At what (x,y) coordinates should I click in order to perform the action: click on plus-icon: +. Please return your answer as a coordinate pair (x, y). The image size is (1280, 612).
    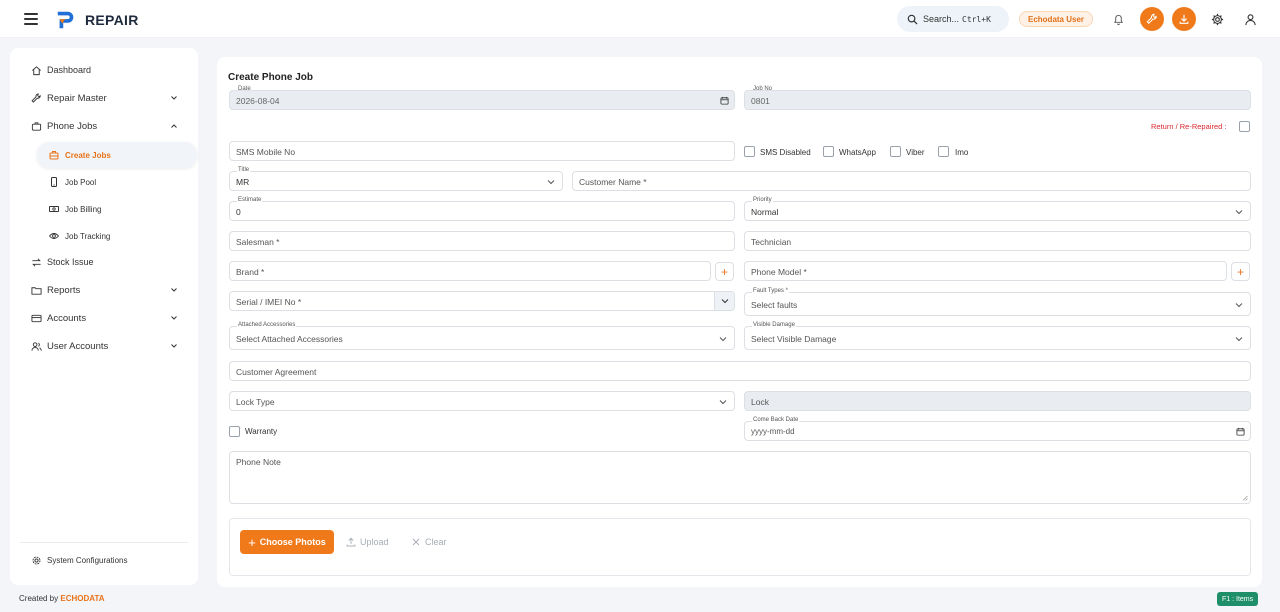
    Looking at the image, I should click on (252, 542).